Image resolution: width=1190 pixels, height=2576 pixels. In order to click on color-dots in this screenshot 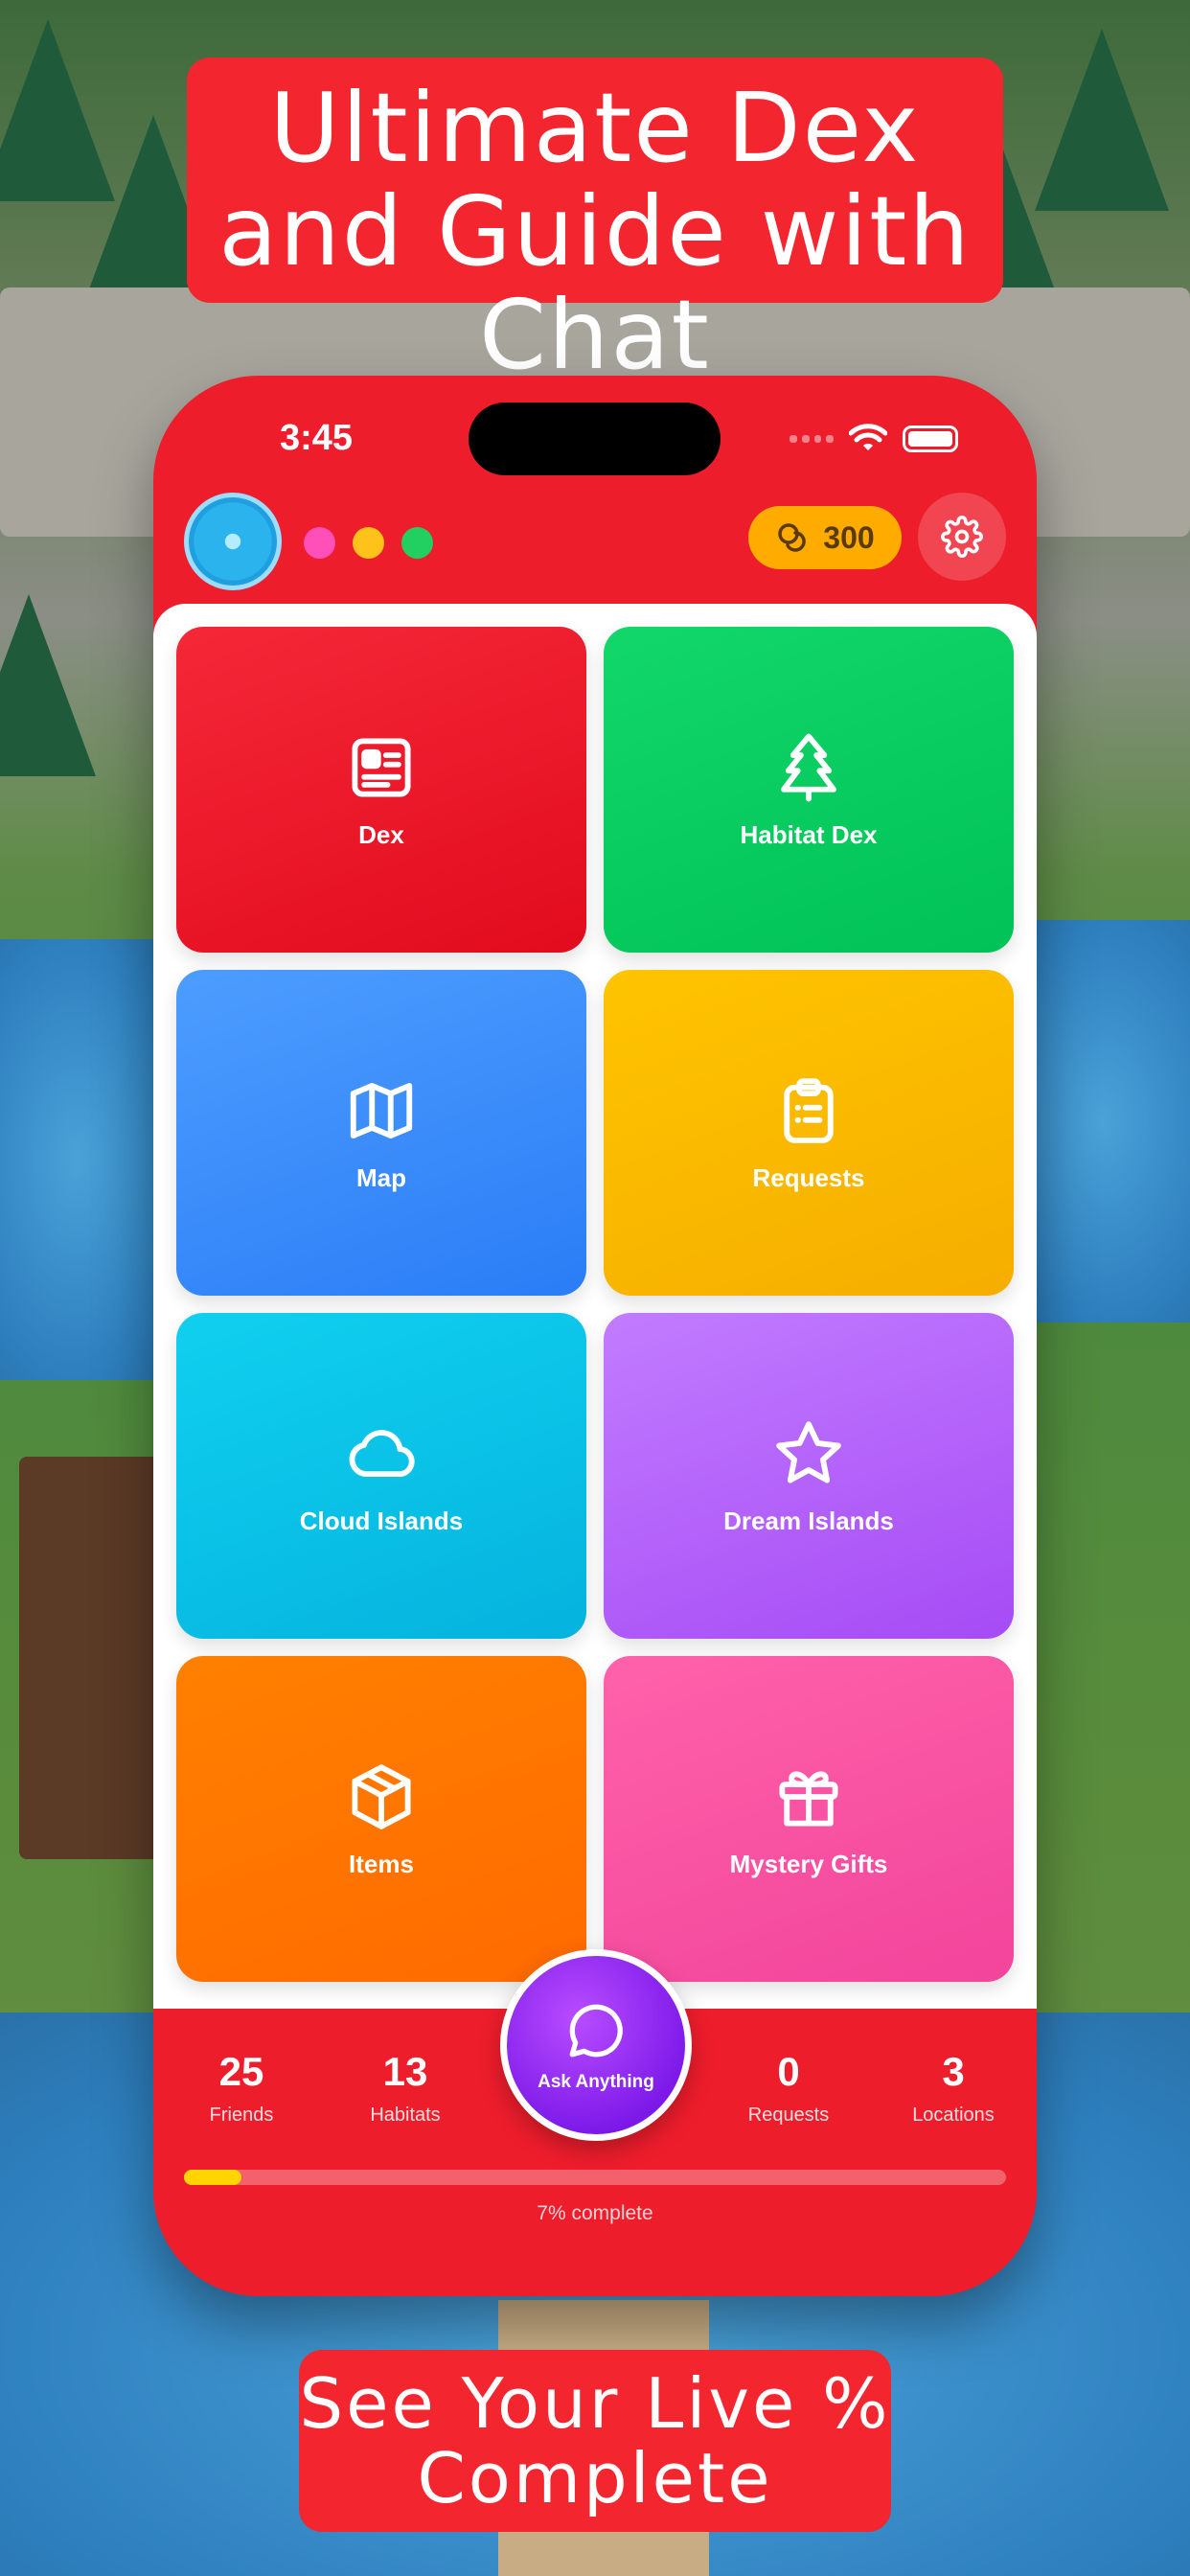, I will do `click(369, 543)`.